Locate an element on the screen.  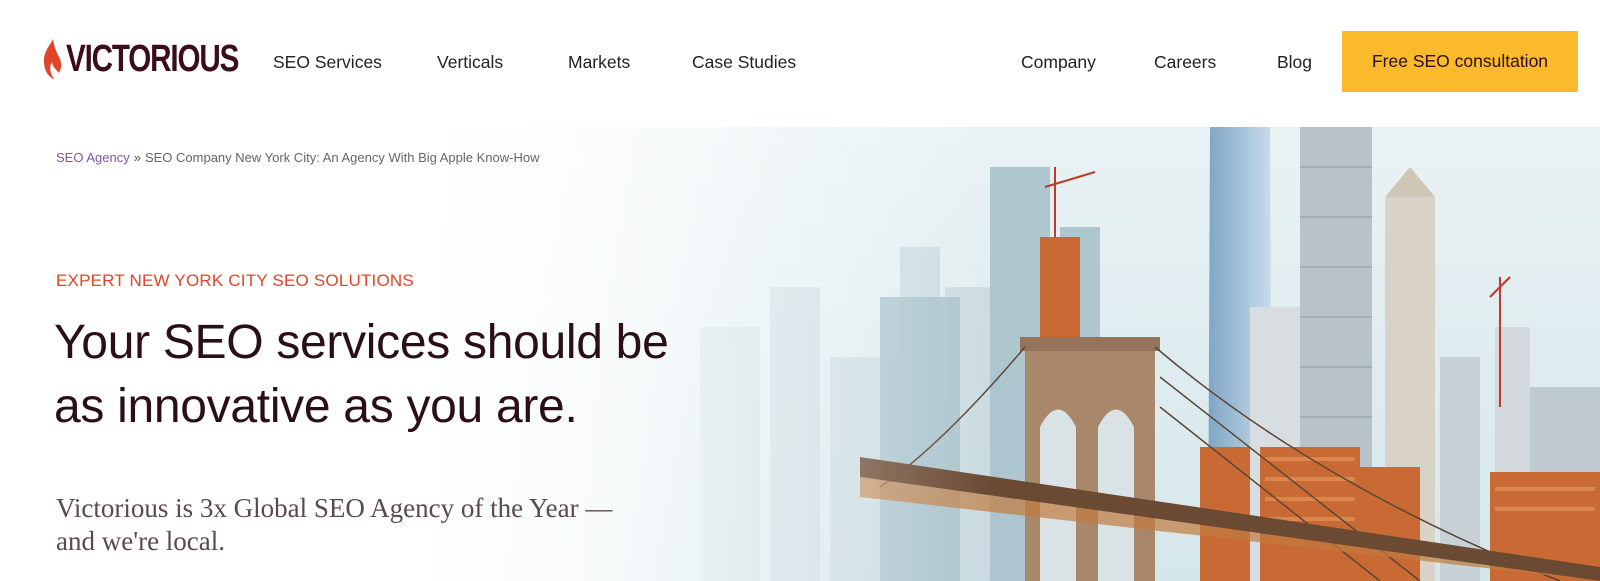
nav-verticals: Verticals is located at coordinates (470, 62).